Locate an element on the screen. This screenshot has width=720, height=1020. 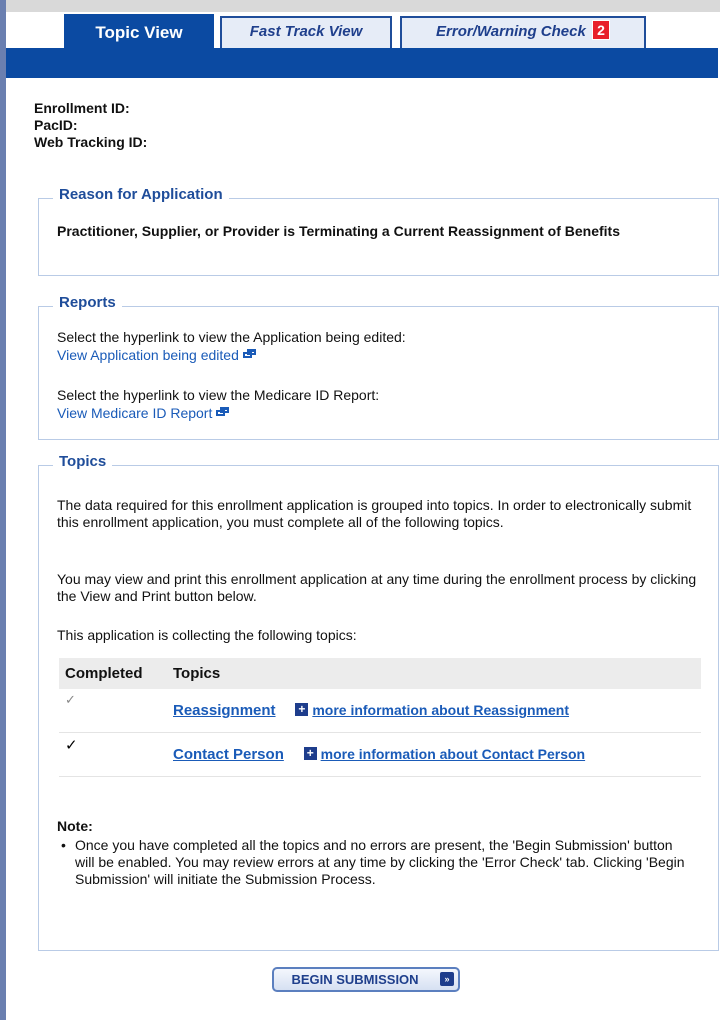
tab-fast-track-view: Fast Track View is located at coordinates (306, 32).